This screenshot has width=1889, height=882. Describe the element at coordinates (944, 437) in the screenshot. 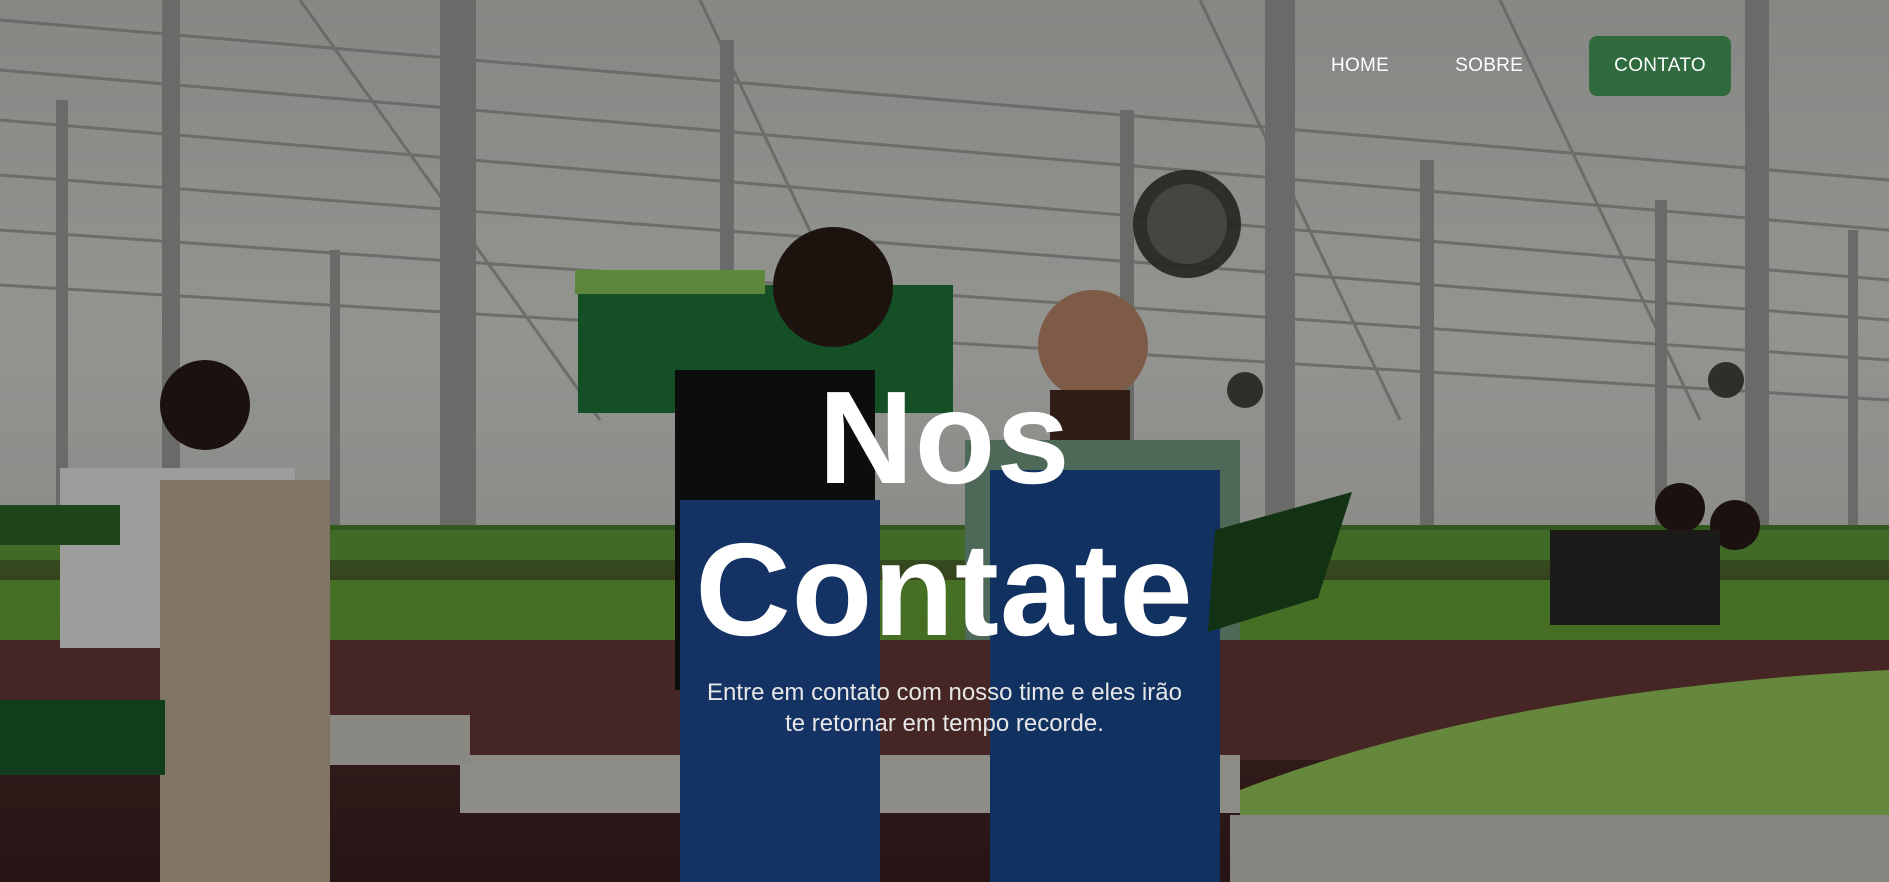

I see `page-title-line-1: Nos` at that location.